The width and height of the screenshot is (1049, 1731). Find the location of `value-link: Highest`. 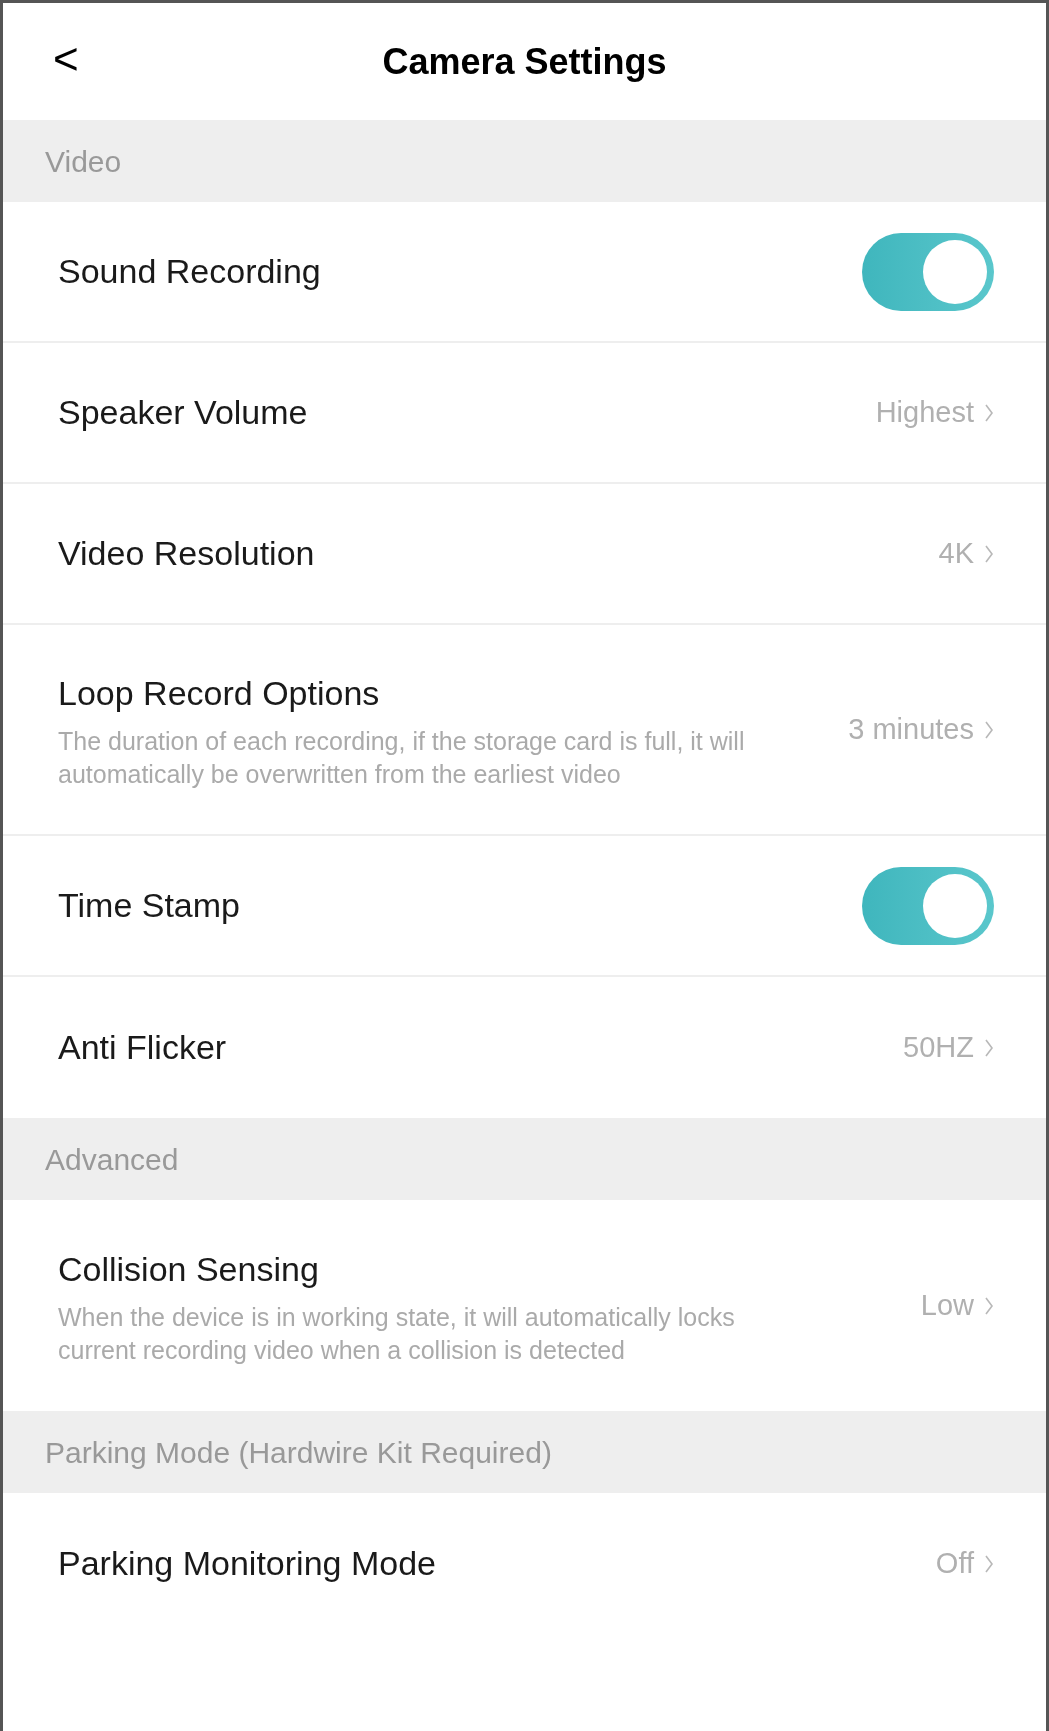

value-link: Highest is located at coordinates (934, 412).